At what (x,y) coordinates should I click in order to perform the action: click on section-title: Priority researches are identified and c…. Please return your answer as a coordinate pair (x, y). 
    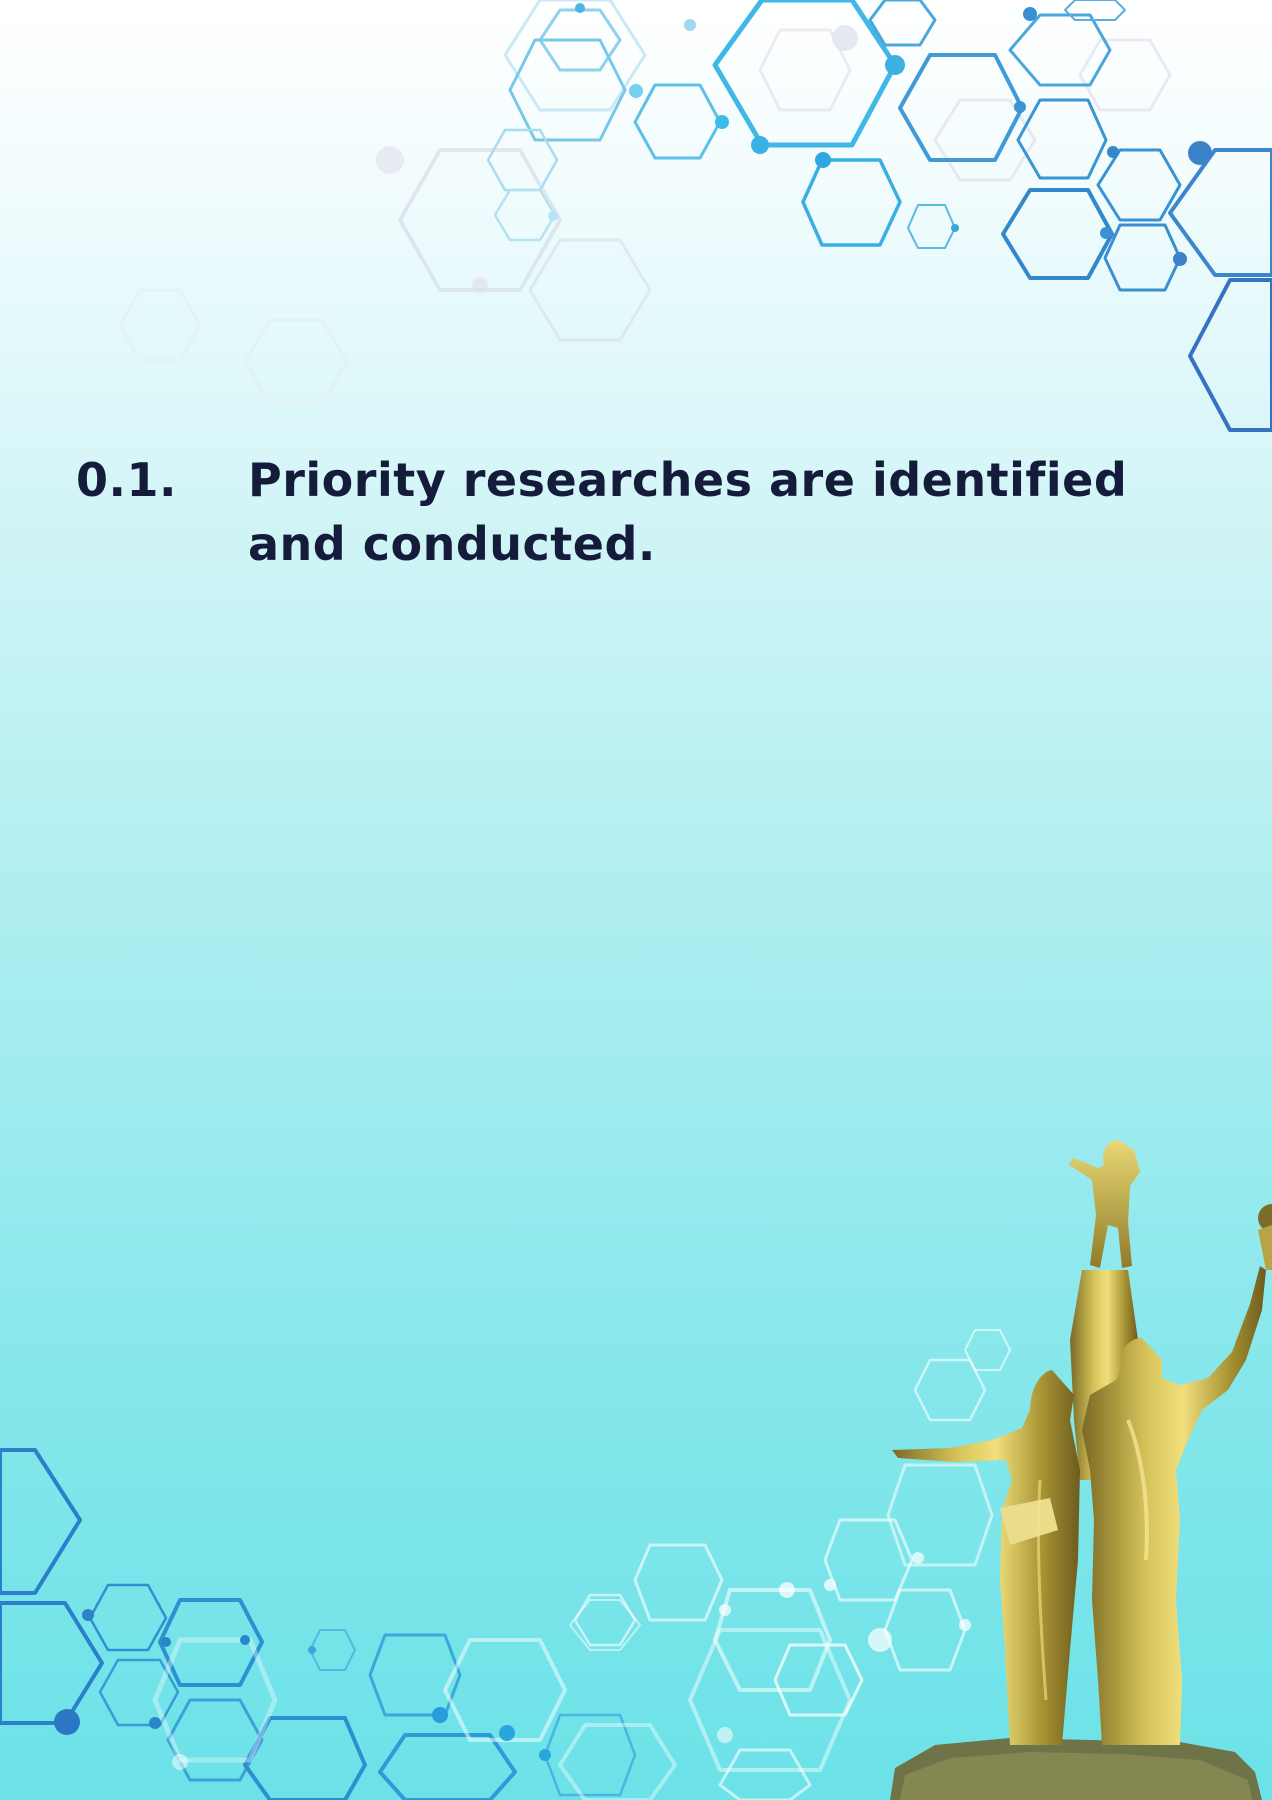
    Looking at the image, I should click on (688, 512).